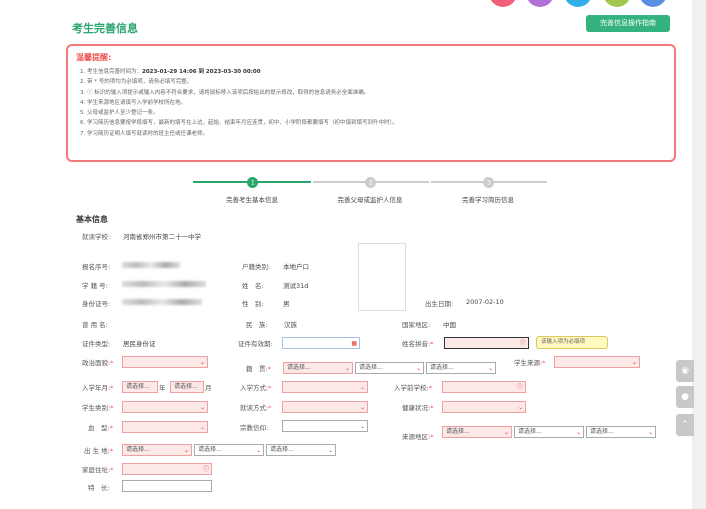  I want to click on school-value: 河南省郑州市第二十一中学, so click(162, 237).